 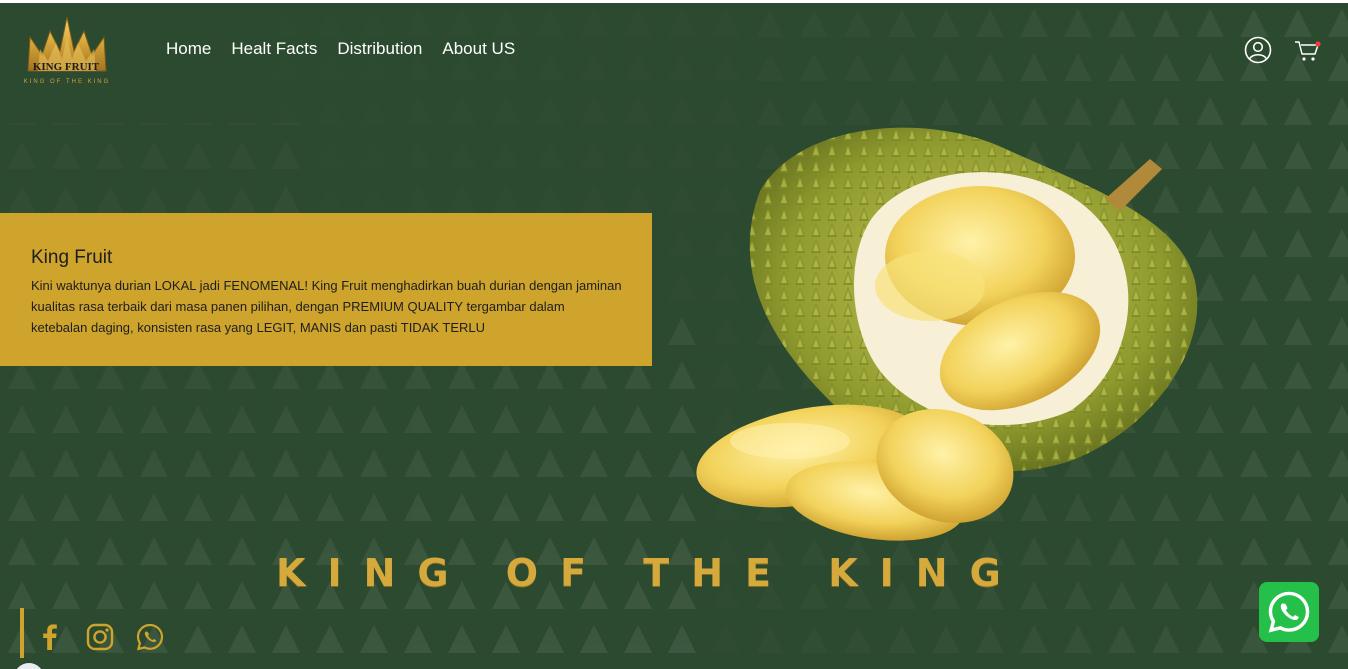 I want to click on brand-name: KING FRUIT, so click(x=66, y=67).